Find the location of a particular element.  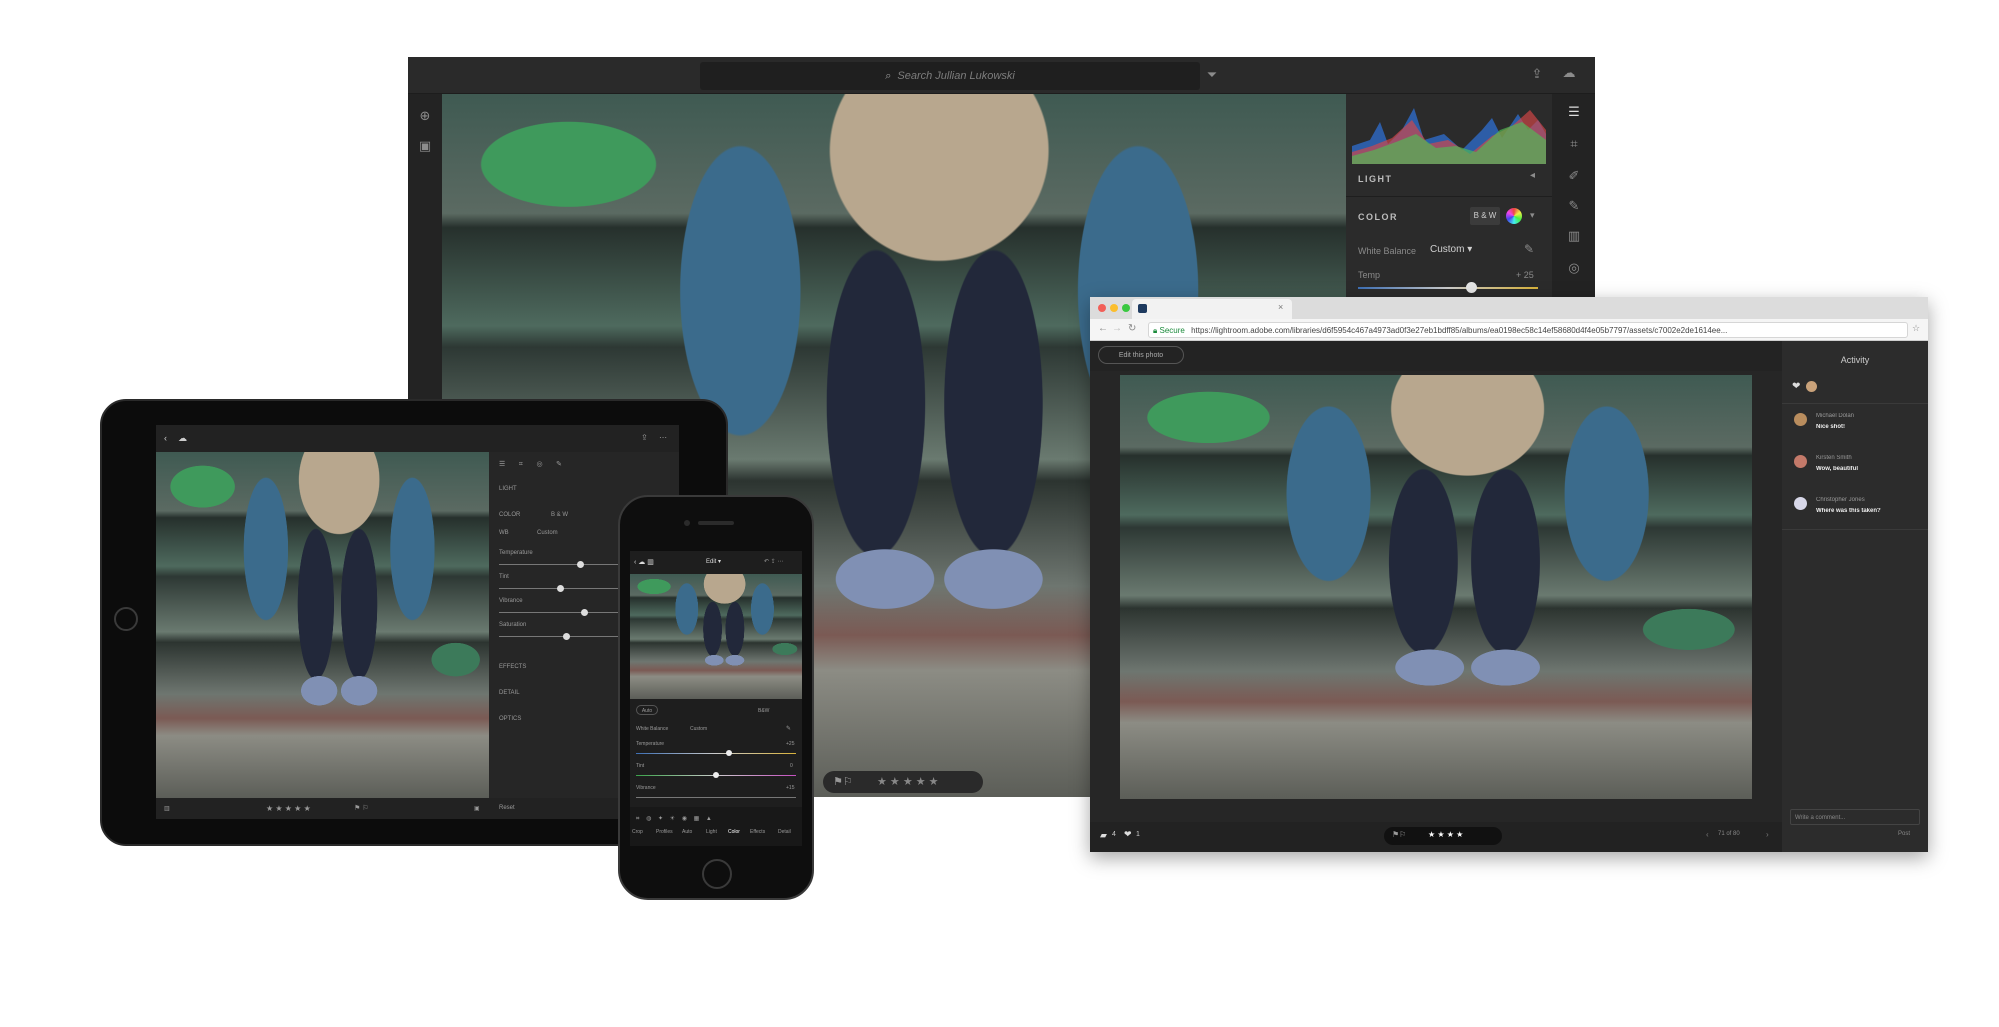

search-input: ⌕ Search Jullian Lukowski is located at coordinates (950, 76).